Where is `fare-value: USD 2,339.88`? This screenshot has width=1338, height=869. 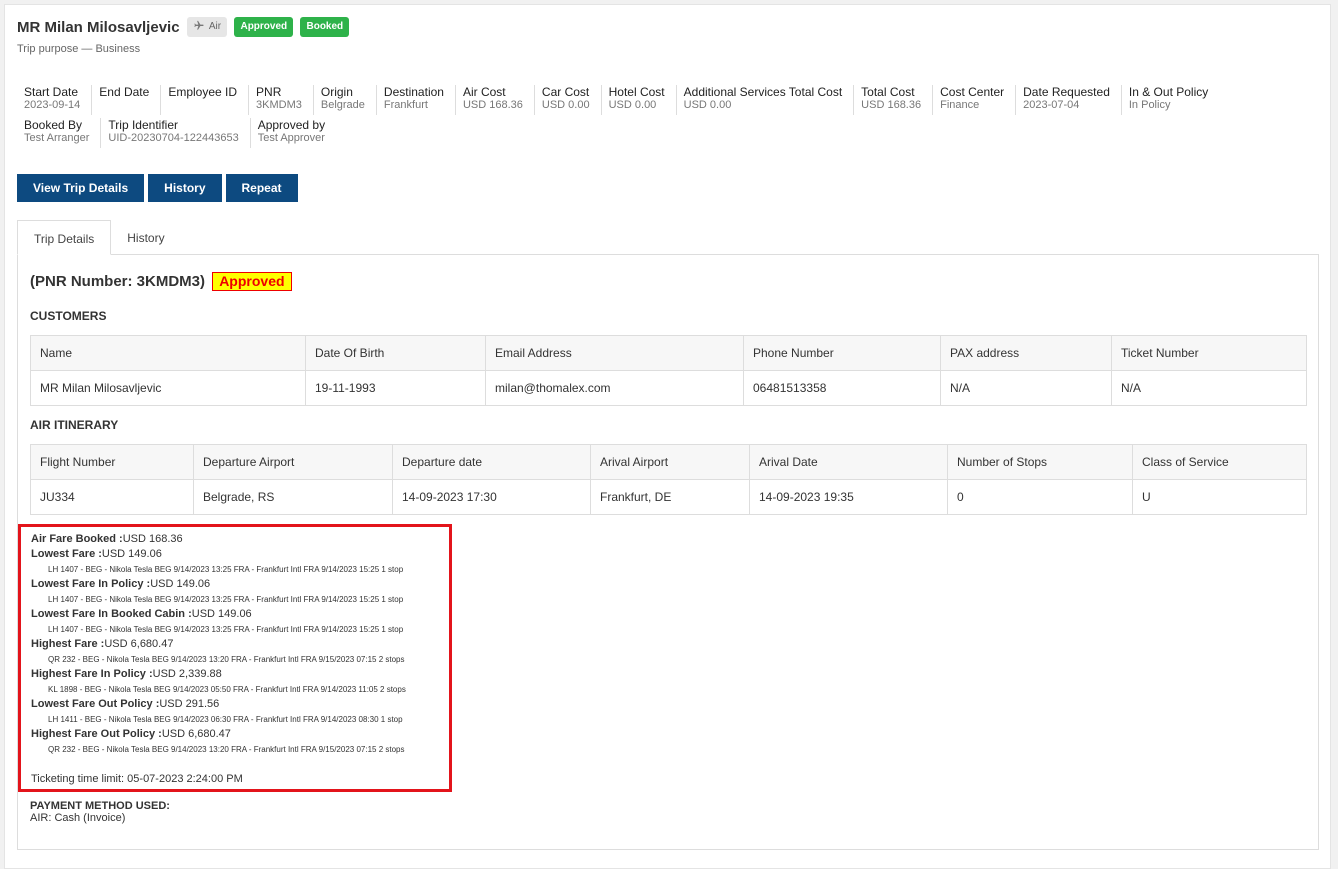 fare-value: USD 2,339.88 is located at coordinates (187, 674).